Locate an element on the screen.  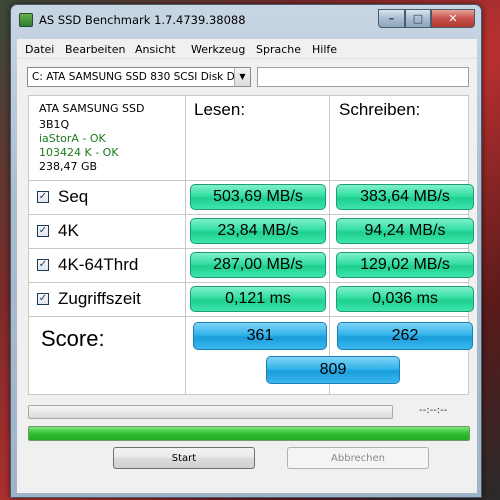
test-row-4k: ✓ 4K is located at coordinates (58, 231).